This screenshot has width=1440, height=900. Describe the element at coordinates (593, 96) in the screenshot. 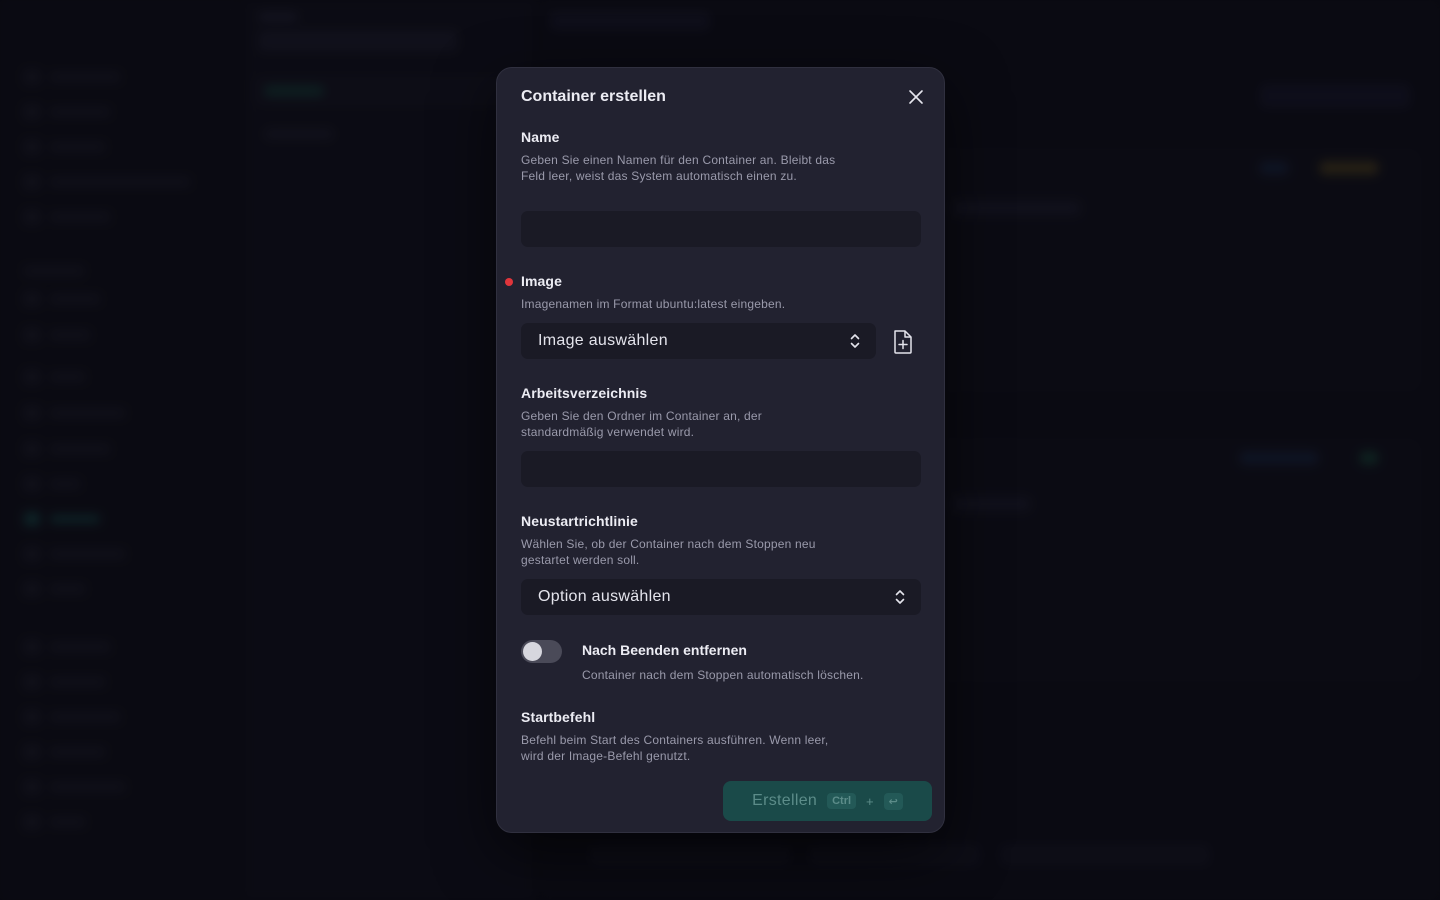

I see `dialog-title: Container erstellen` at that location.